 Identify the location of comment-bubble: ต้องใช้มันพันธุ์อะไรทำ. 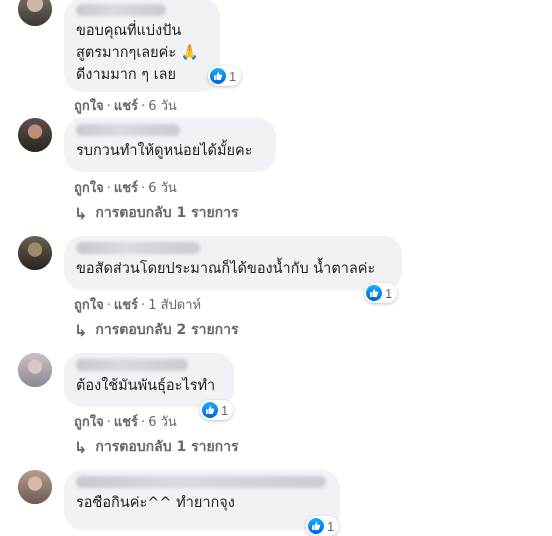
(149, 380).